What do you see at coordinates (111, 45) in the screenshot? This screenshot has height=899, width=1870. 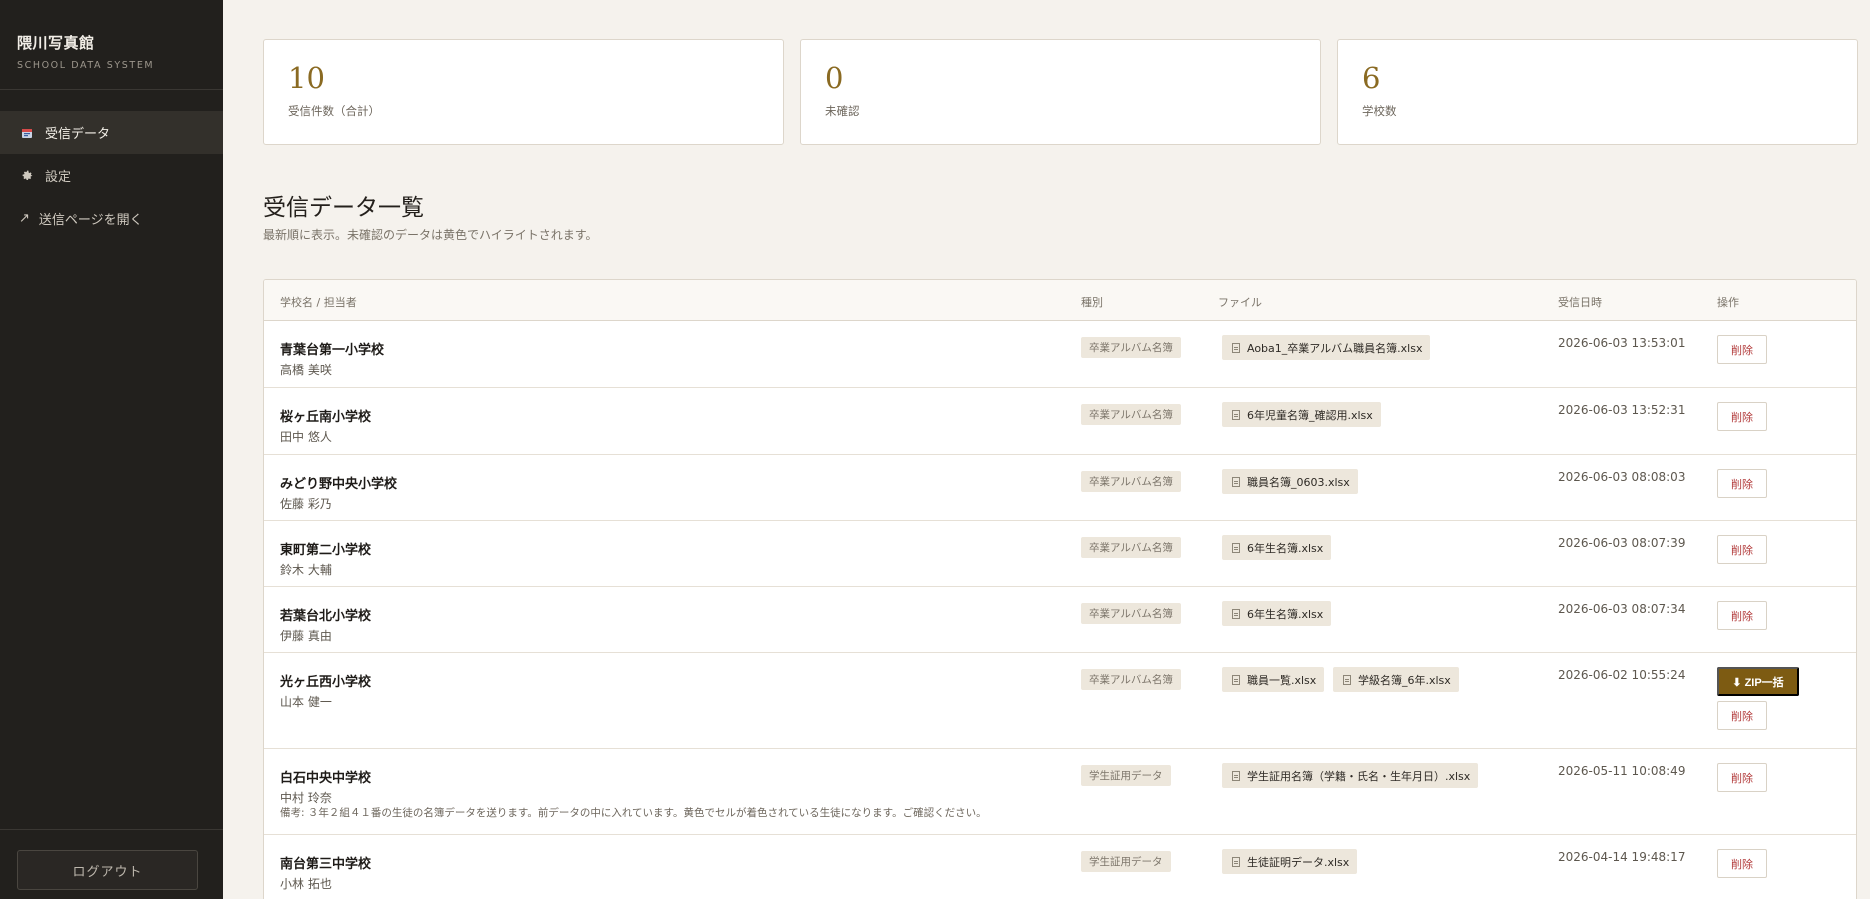 I see `brand: 隈川写真館 SCHOOL DATA SYSTEM` at bounding box center [111, 45].